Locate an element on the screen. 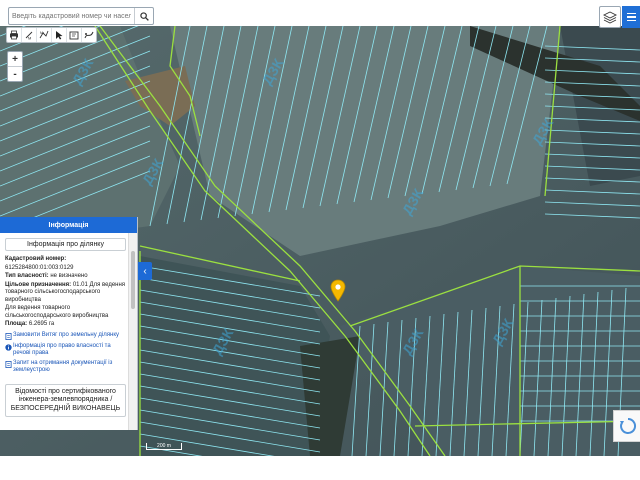 This screenshot has height=480, width=640. pointer-icon is located at coordinates (59, 35).